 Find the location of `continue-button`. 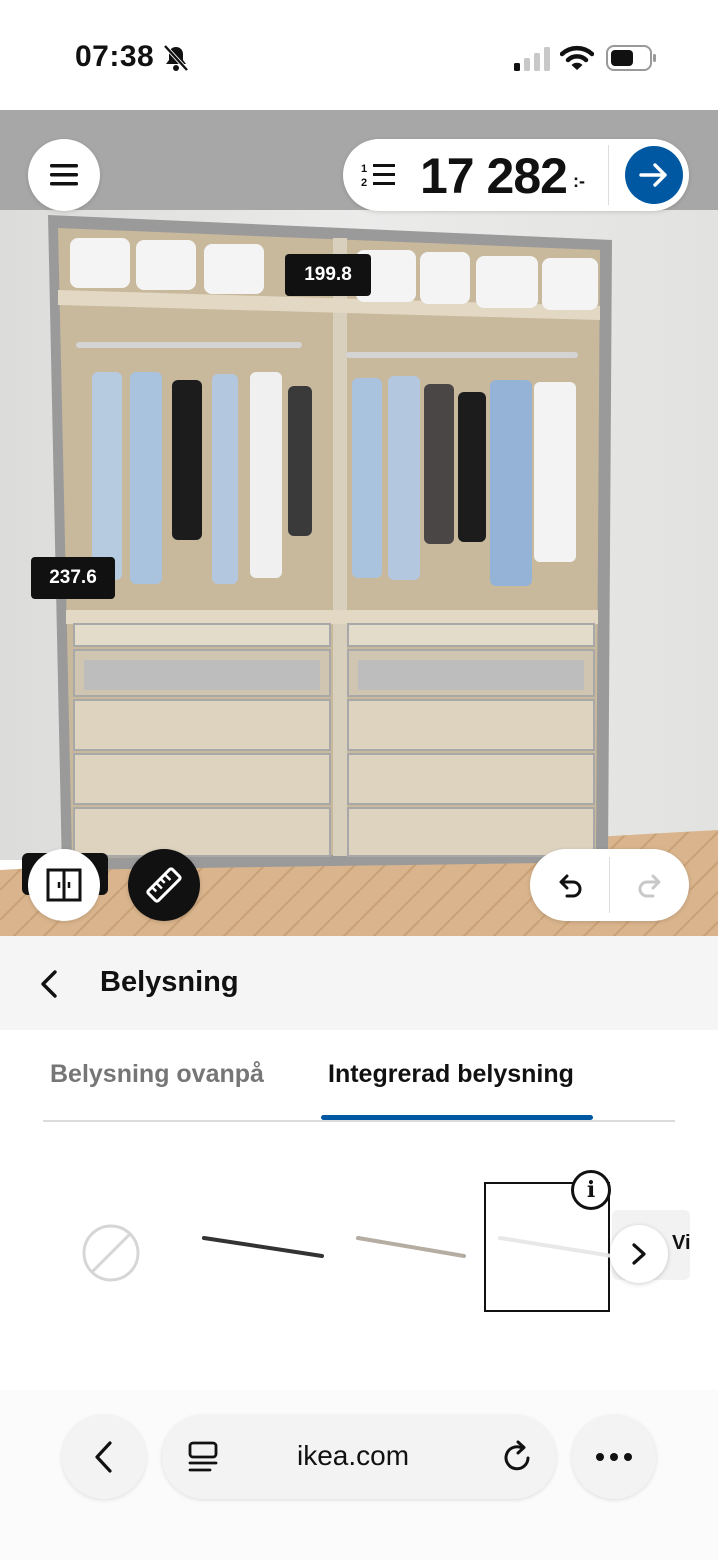

continue-button is located at coordinates (654, 175).